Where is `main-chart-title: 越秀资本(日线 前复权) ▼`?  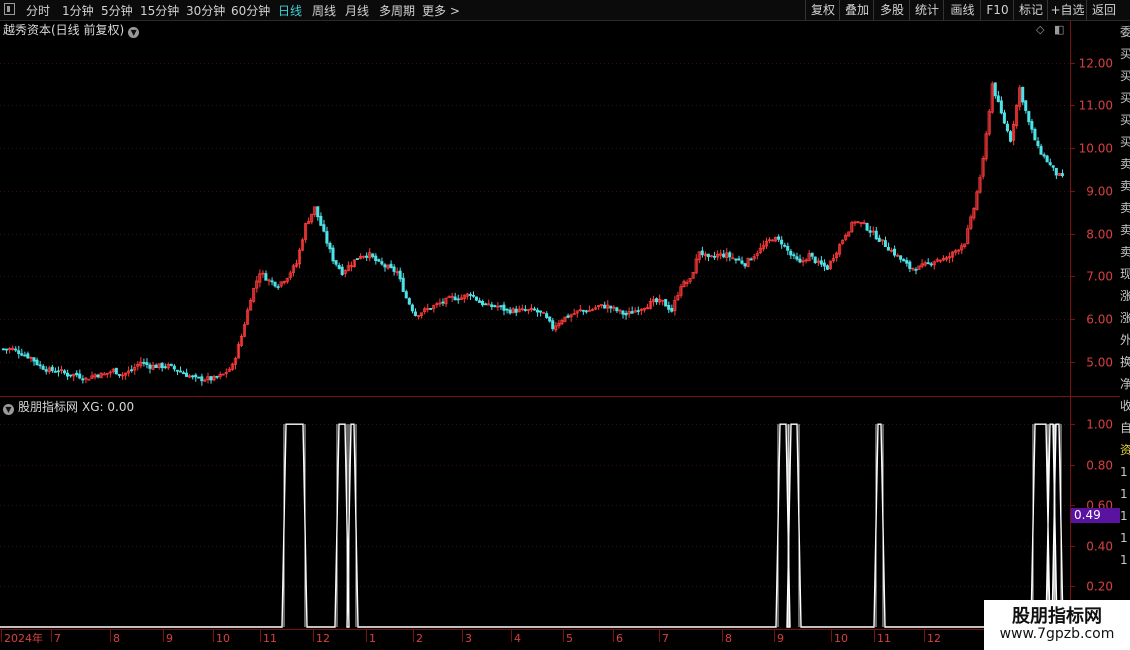 main-chart-title: 越秀资本(日线 前复权) ▼ is located at coordinates (71, 29).